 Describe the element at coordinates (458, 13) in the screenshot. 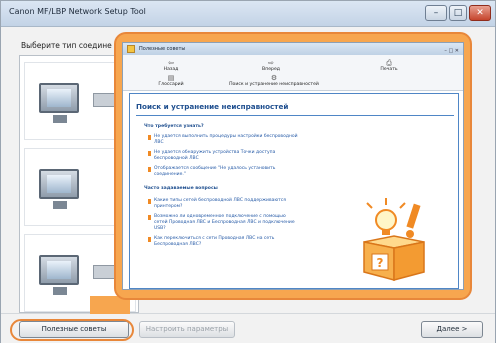

I see `maximize-button: □` at that location.